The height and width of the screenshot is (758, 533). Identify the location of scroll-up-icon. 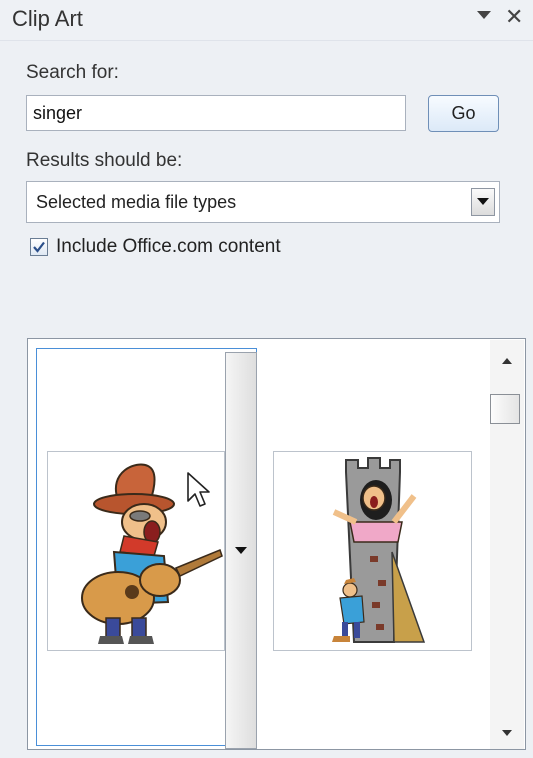
(507, 361).